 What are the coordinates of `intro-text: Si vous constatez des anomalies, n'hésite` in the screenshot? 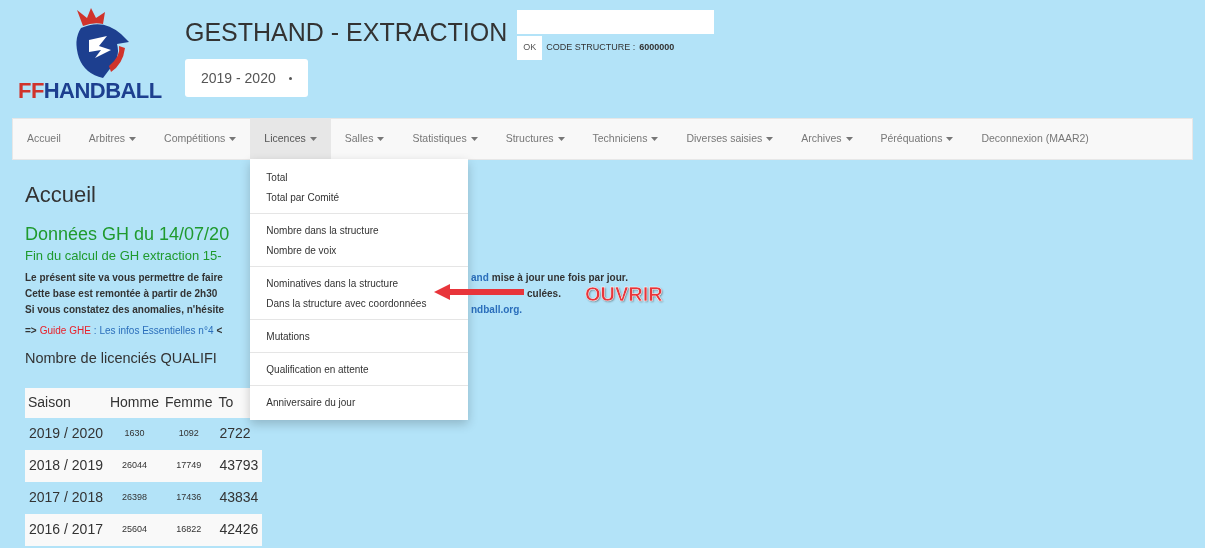 It's located at (125, 309).